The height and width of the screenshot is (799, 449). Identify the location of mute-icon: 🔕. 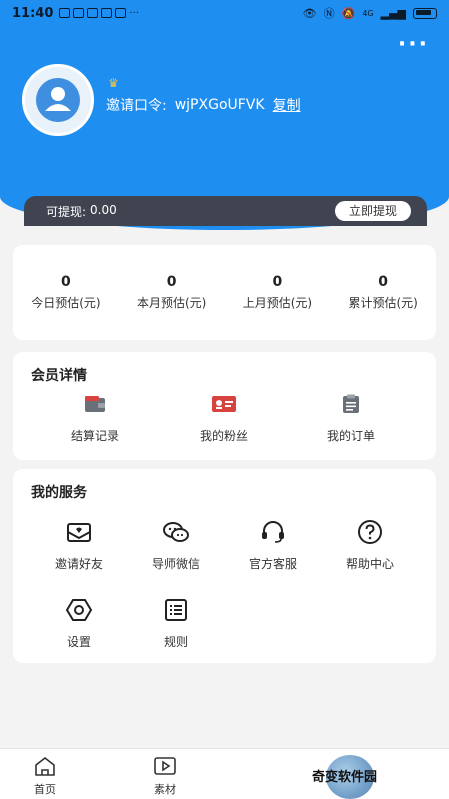
(348, 13).